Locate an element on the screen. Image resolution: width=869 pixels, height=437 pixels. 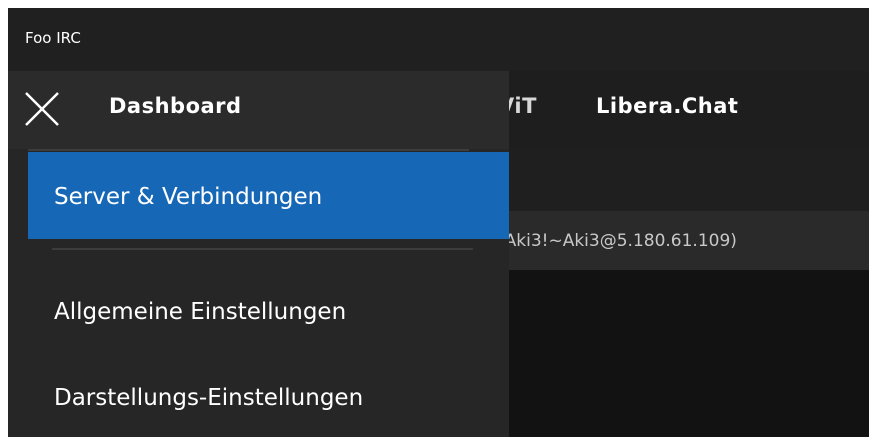
menu-item-display-settings: Darstellungs-Einstellungen is located at coordinates (268, 396).